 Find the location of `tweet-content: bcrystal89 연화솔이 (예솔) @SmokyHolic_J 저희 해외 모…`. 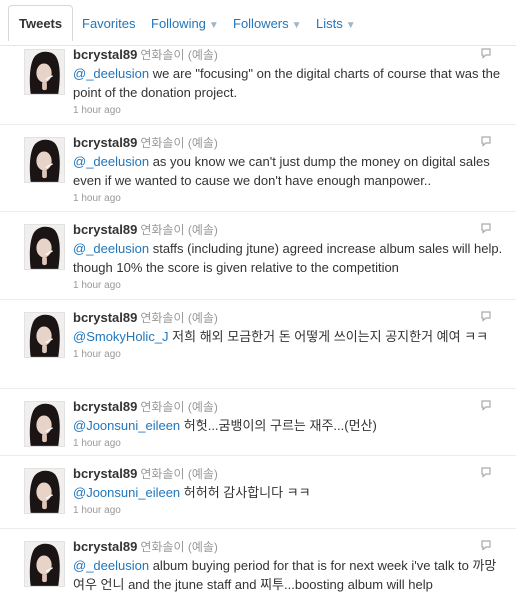

tweet-content: bcrystal89 연화솔이 (예솔) @SmokyHolic_J 저희 해외 모… is located at coordinates (289, 335).